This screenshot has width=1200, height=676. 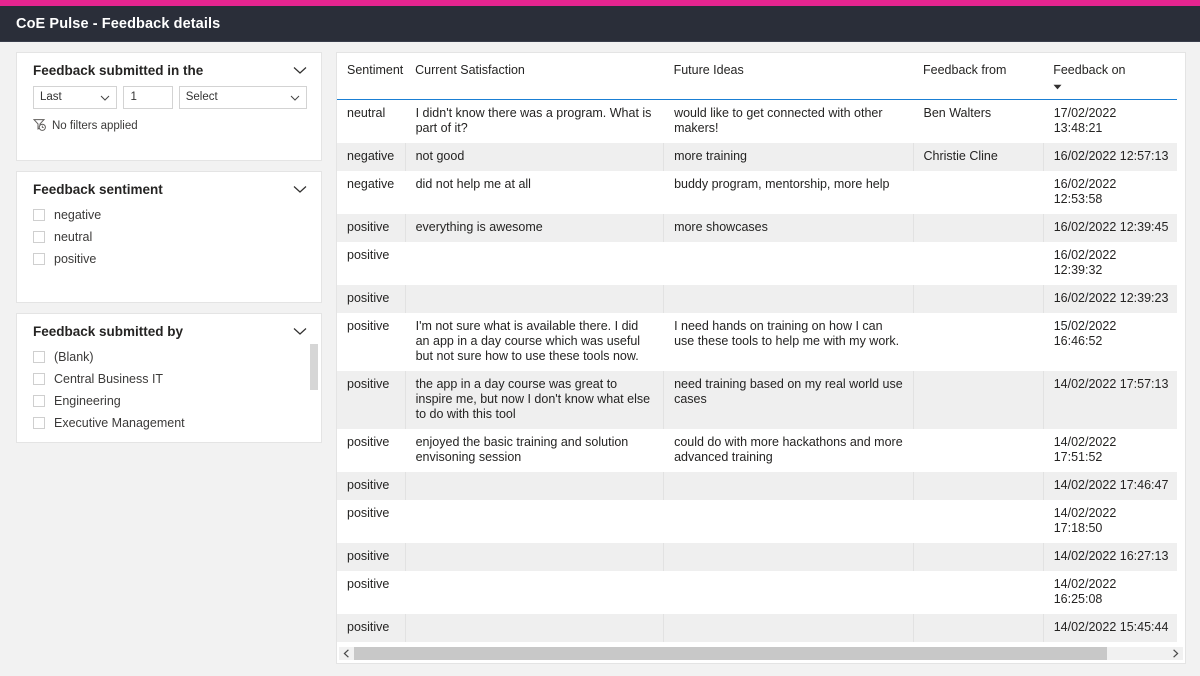 I want to click on table-row: positive 14/02/2022 15:45:44, so click(x=757, y=628).